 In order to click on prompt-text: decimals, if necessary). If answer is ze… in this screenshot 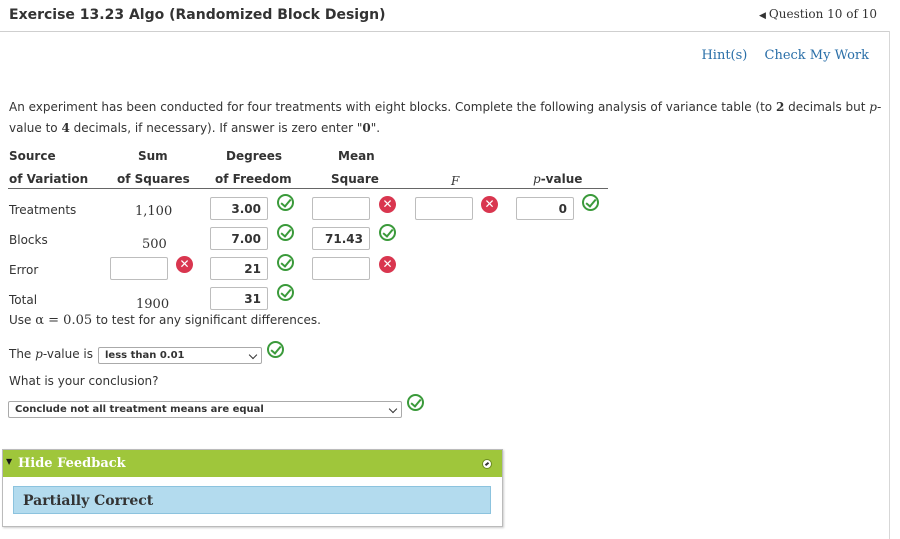, I will do `click(216, 128)`.